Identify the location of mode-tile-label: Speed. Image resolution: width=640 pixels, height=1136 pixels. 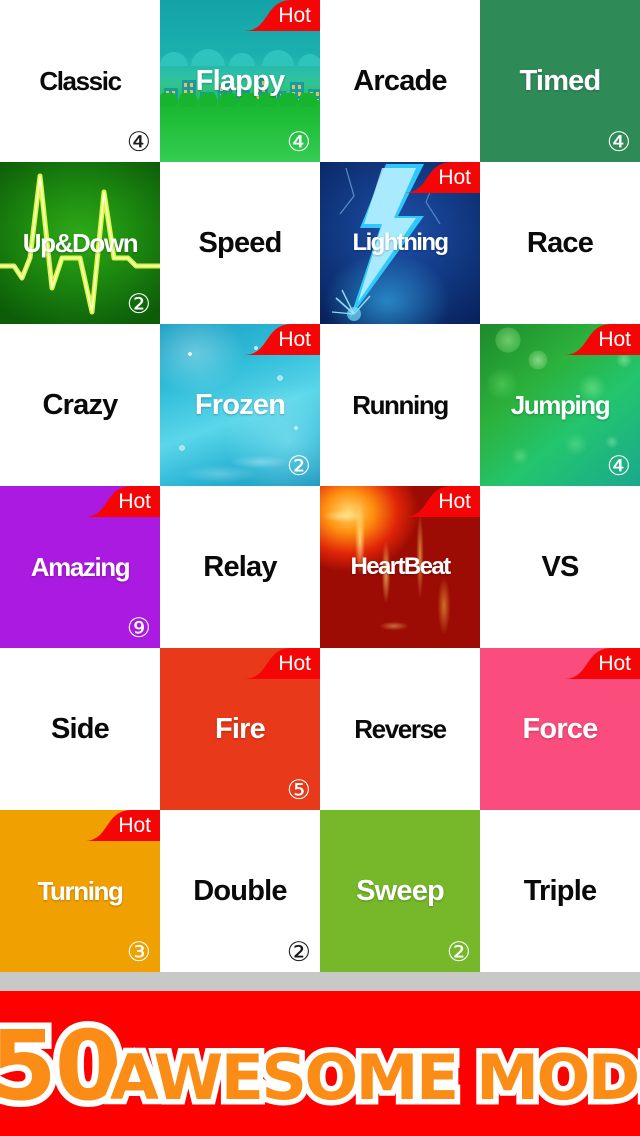
(240, 242).